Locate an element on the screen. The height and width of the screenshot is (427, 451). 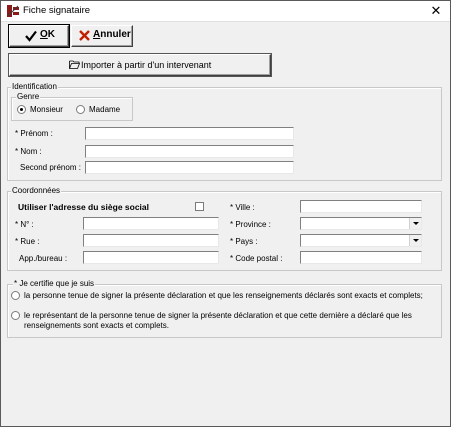
import-button: Importer à partir d'un intervenant is located at coordinates (140, 65).